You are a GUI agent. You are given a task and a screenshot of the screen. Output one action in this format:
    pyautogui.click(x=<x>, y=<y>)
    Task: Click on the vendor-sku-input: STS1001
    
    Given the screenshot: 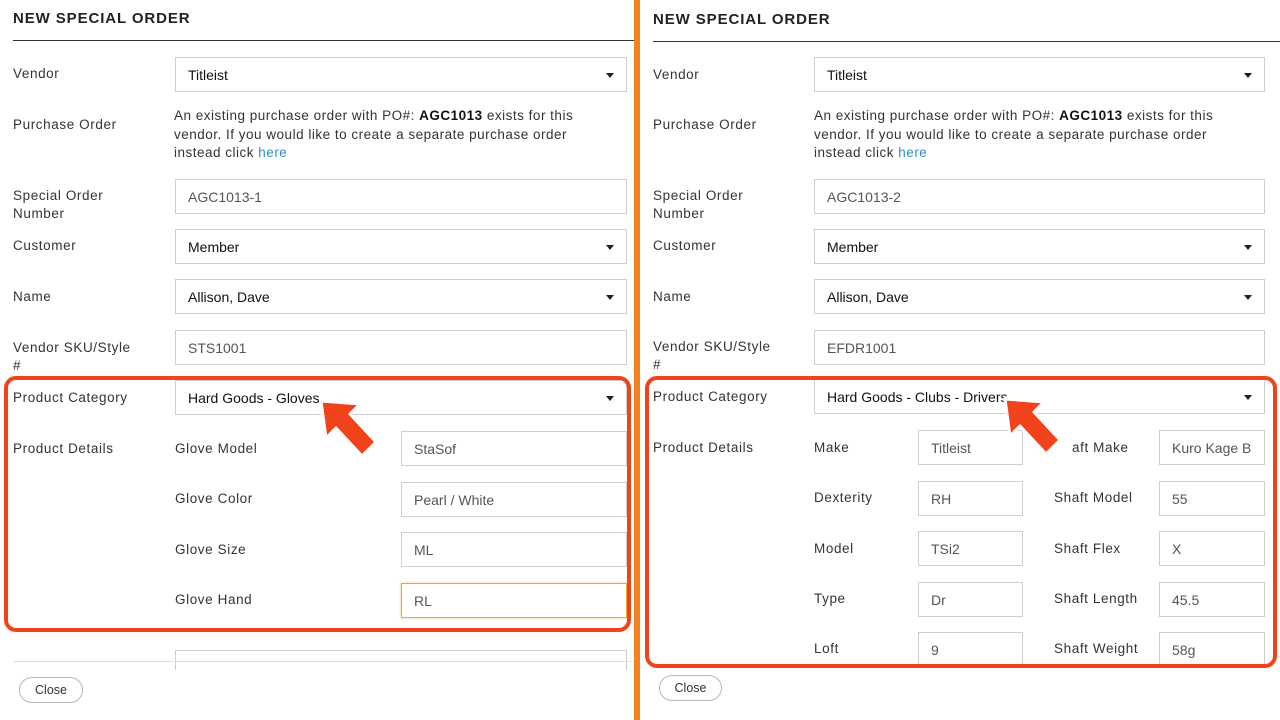 What is the action you would take?
    pyautogui.click(x=401, y=347)
    